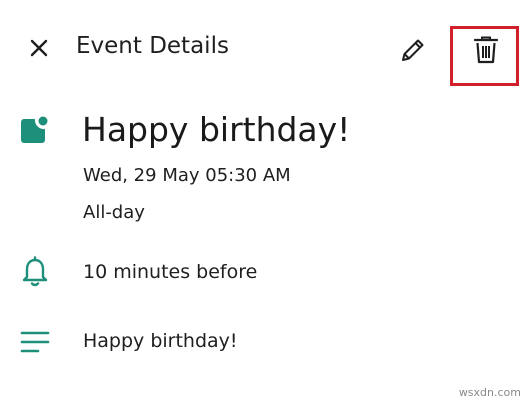 This screenshot has width=529, height=403. Describe the element at coordinates (35, 272) in the screenshot. I see `bell-icon` at that location.